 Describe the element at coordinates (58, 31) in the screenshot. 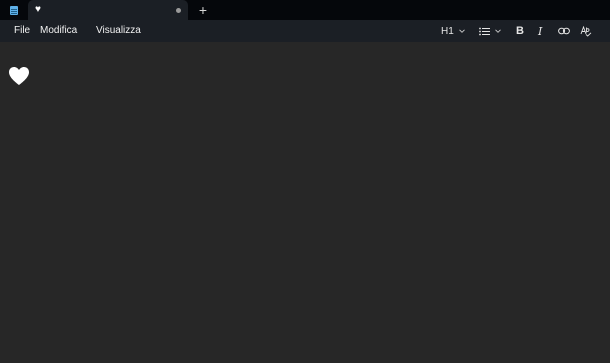

I see `menu-edit: Modifica` at that location.